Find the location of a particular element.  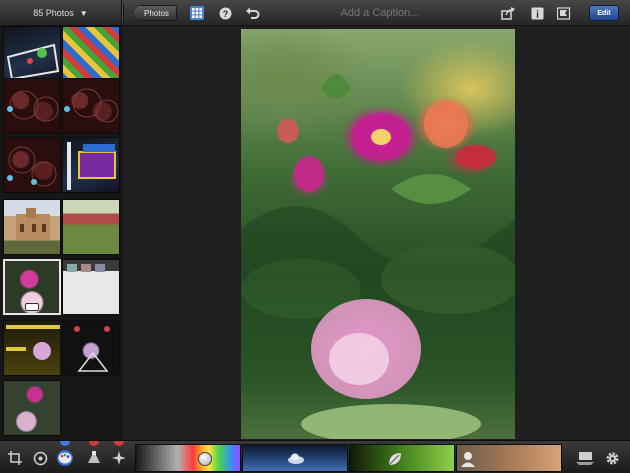

info-glyph: i is located at coordinates (537, 14).